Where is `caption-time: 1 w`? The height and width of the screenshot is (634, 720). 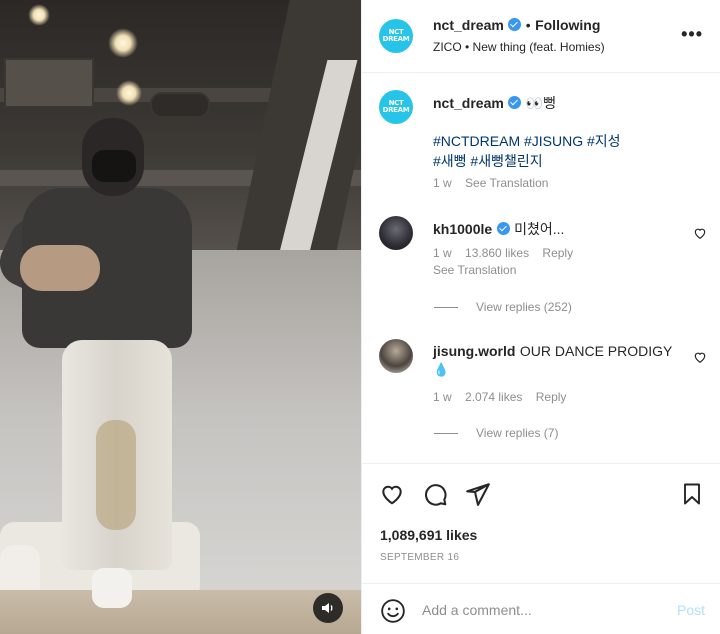
caption-time: 1 w is located at coordinates (442, 183).